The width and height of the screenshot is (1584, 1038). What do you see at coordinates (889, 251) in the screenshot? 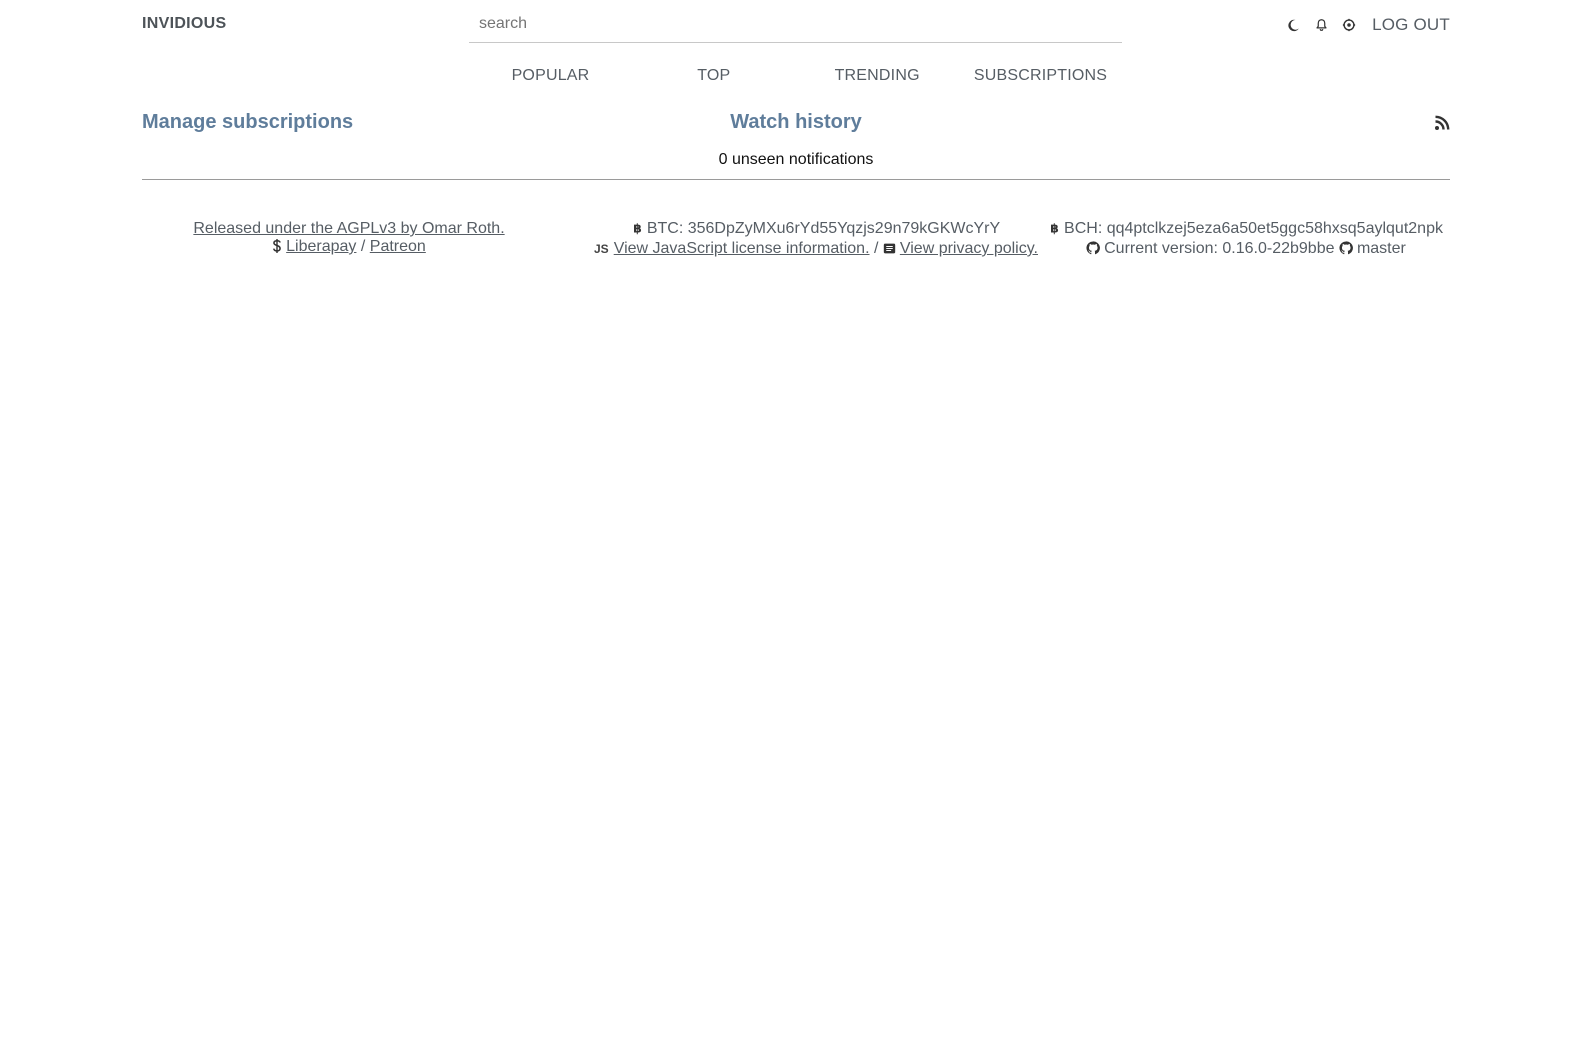
I see `document-icon` at bounding box center [889, 251].